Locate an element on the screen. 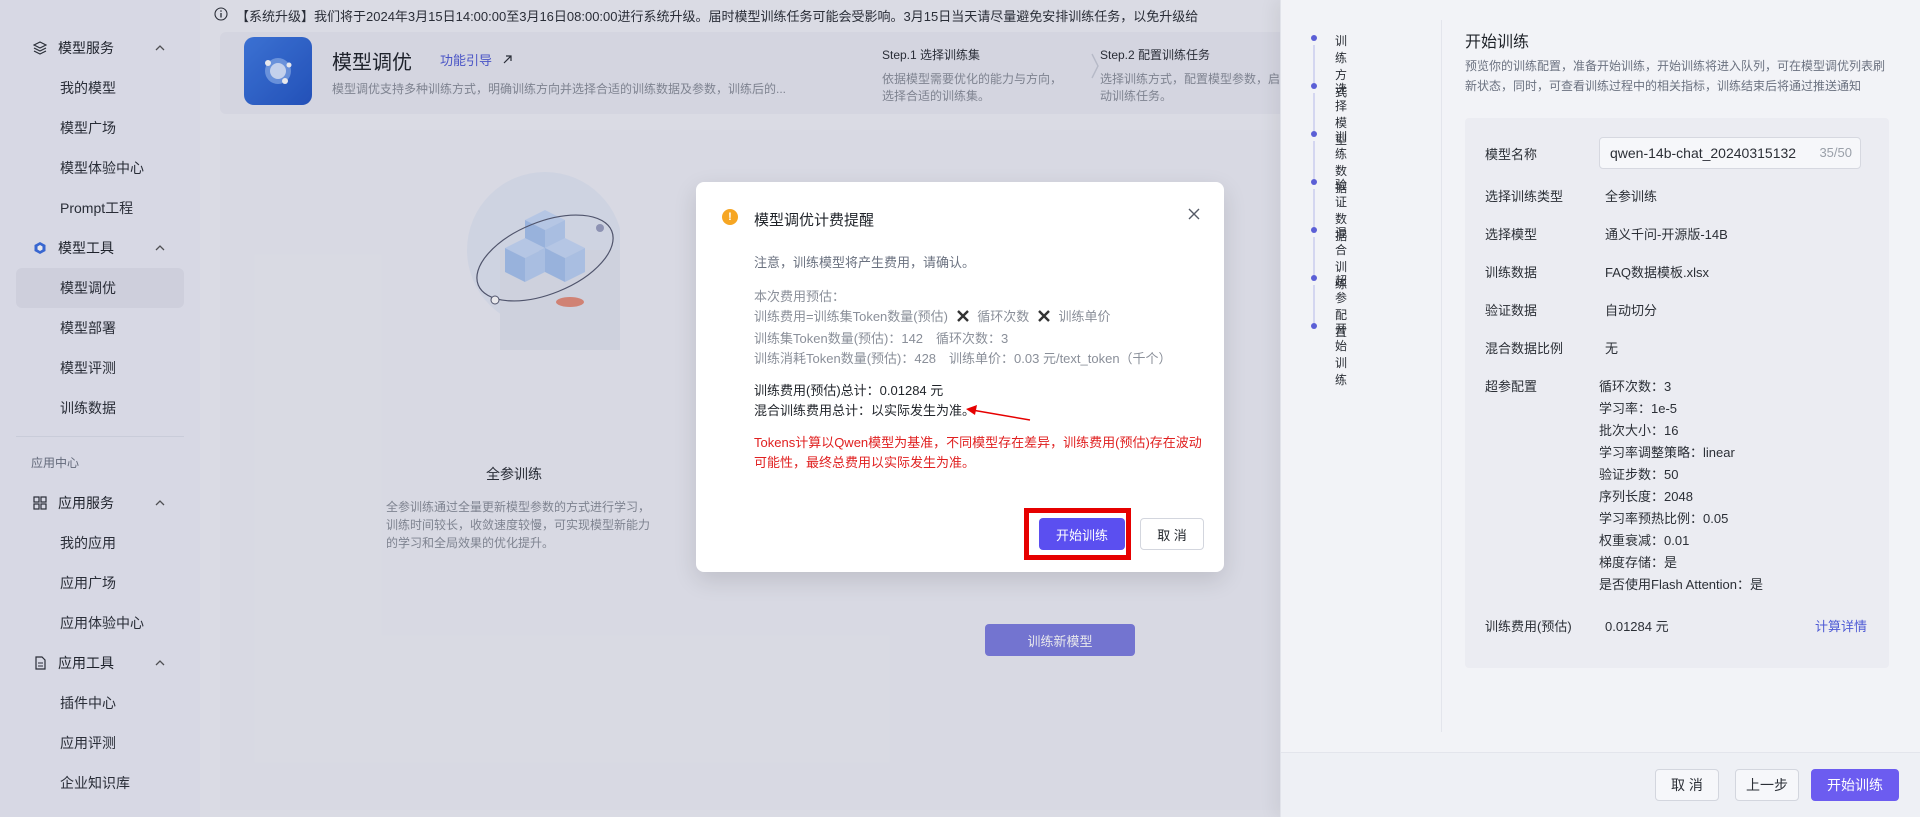  drawer-steps: 训练方式 选择模型 训练数据 验证数据 混合训练 超参配置 开始训练 is located at coordinates (1329, 206).